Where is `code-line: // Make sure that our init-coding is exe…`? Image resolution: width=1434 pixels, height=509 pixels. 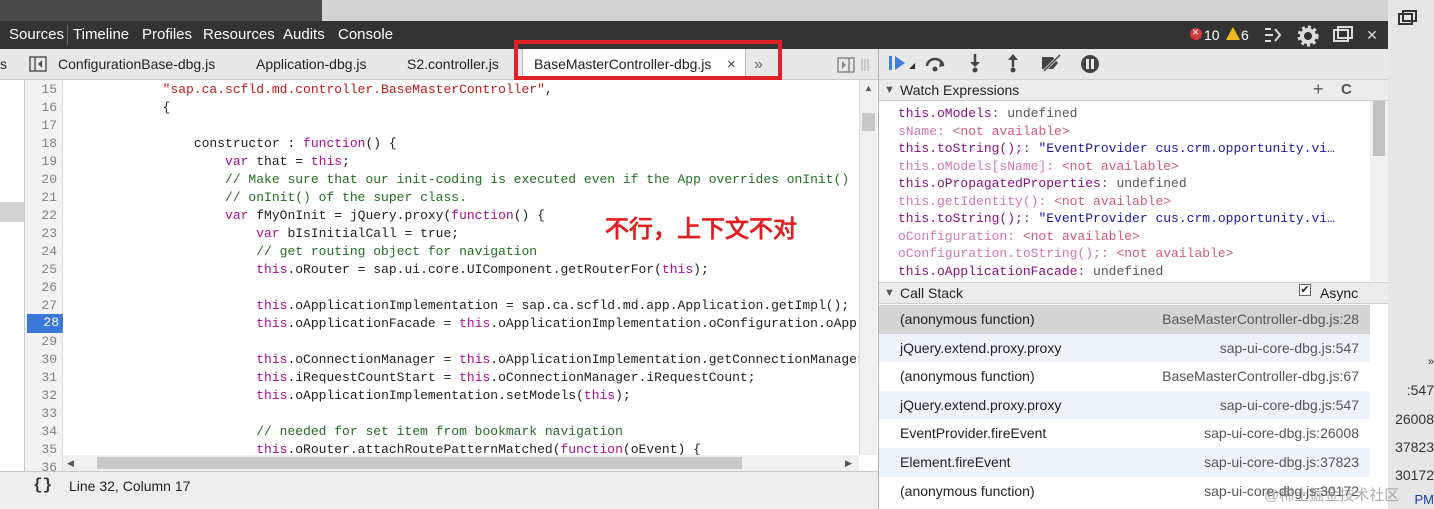 code-line: // Make sure that our init-coding is exe… is located at coordinates (459, 180).